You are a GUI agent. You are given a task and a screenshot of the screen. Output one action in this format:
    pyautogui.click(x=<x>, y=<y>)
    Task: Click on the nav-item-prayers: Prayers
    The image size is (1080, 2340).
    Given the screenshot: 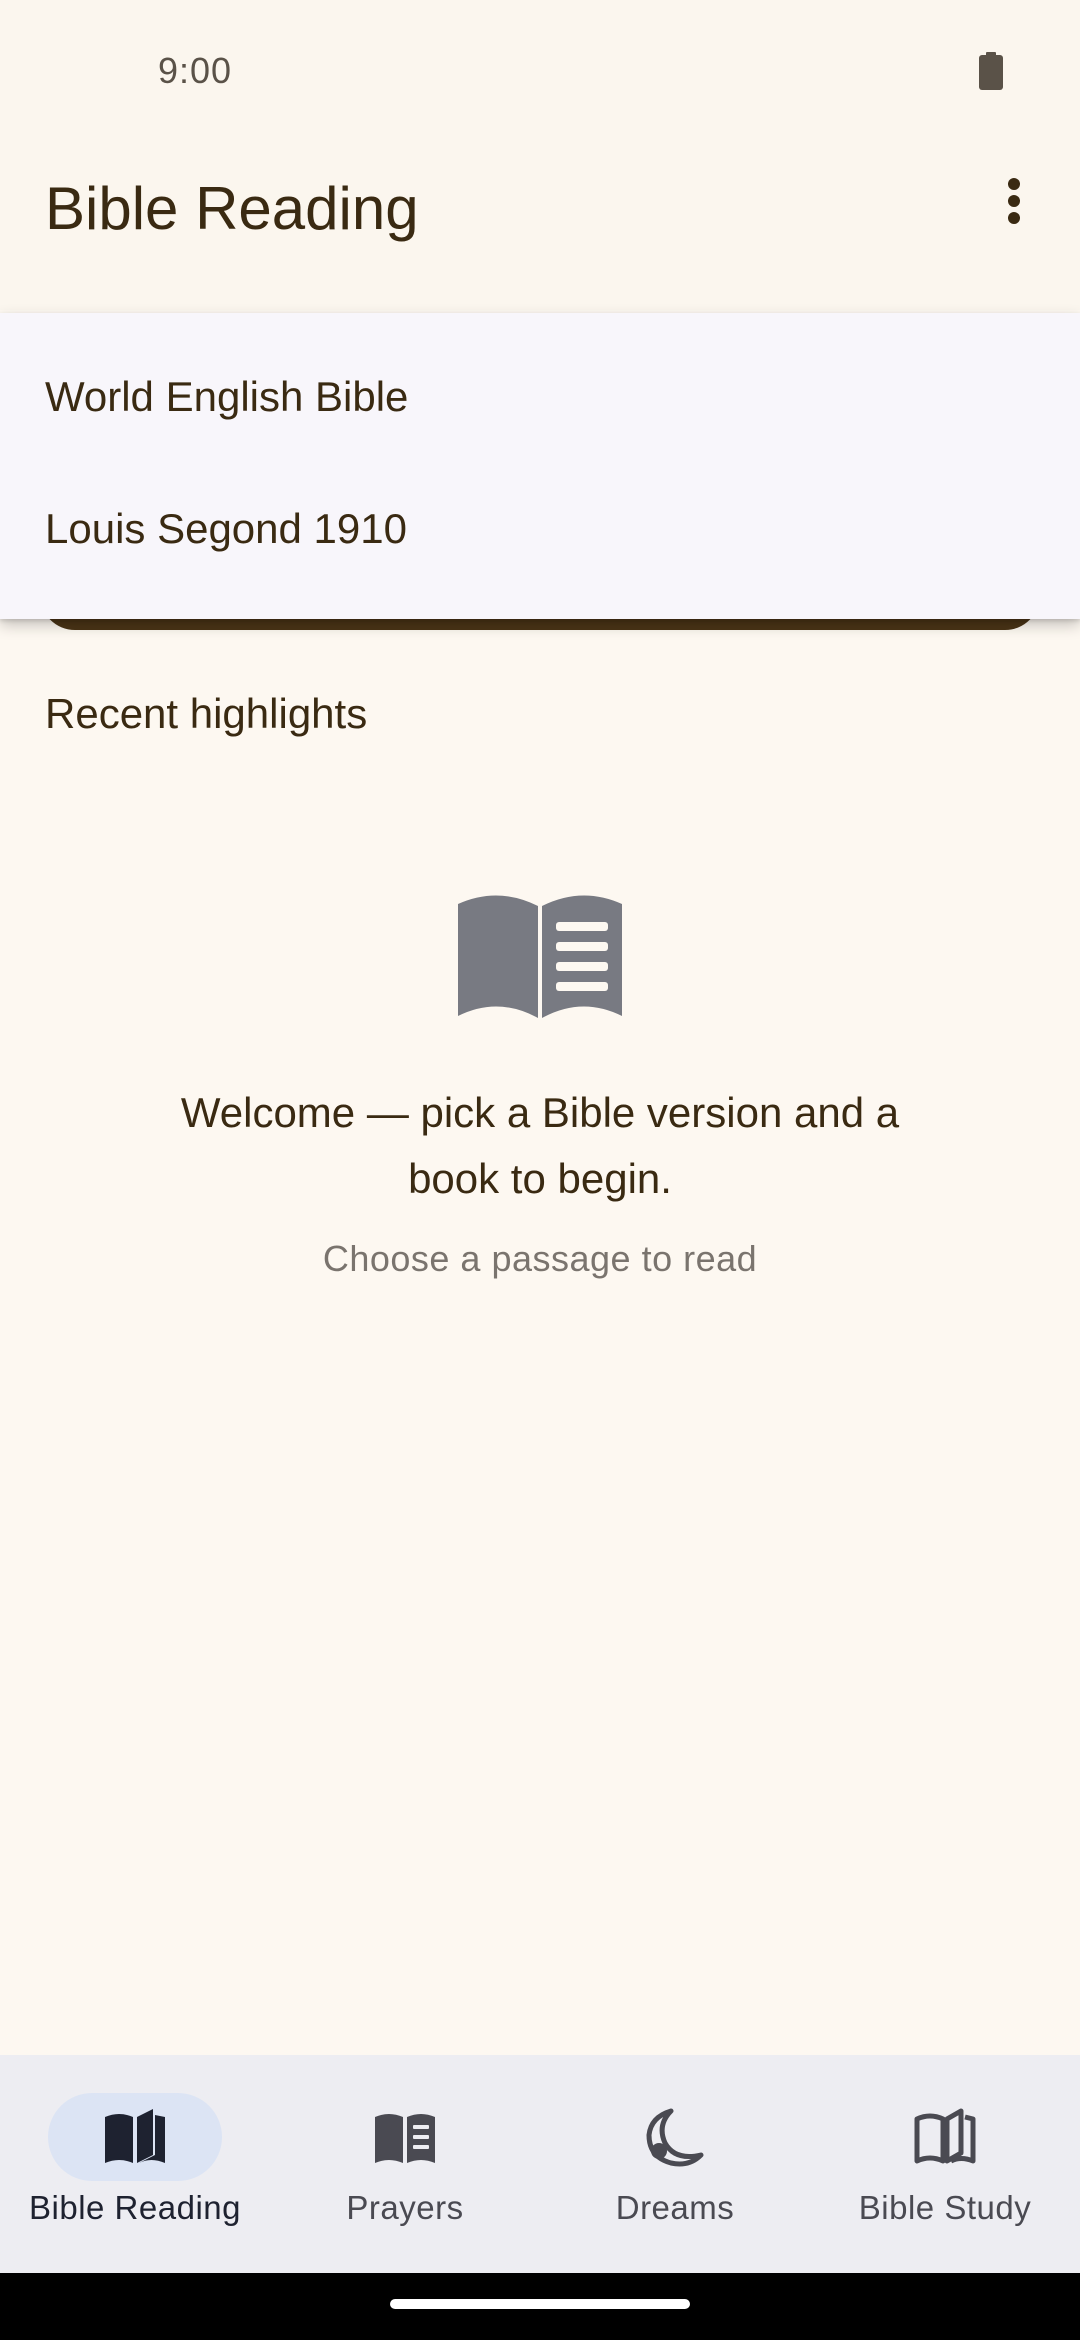 What is the action you would take?
    pyautogui.click(x=405, y=2164)
    